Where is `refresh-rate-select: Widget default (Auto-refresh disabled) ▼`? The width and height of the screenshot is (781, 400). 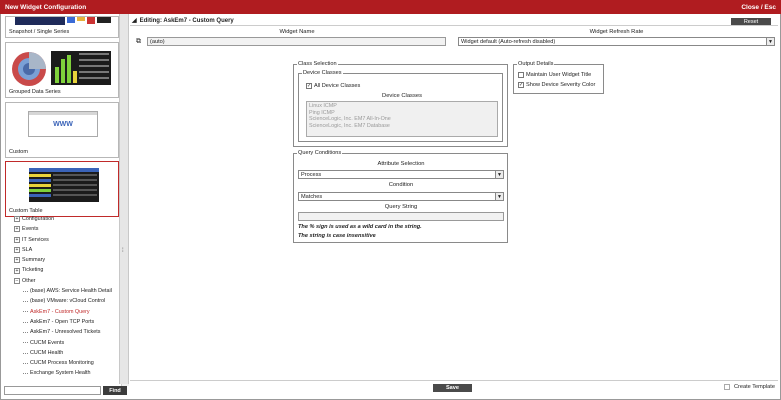
refresh-rate-select: Widget default (Auto-refresh disabled) ▼ is located at coordinates (616, 41).